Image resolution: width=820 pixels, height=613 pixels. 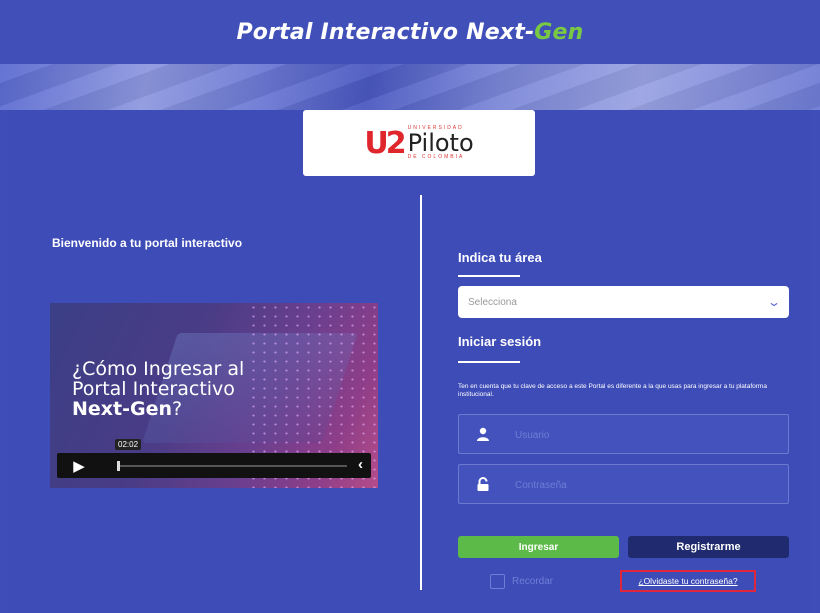 I want to click on password-field, so click(x=623, y=484).